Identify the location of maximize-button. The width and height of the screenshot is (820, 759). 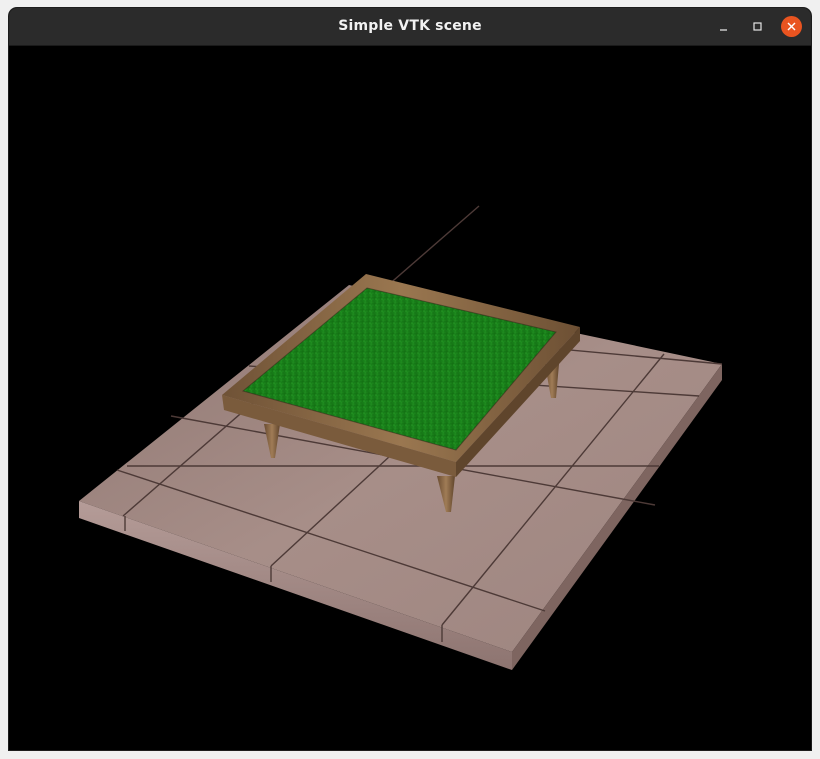
(757, 26).